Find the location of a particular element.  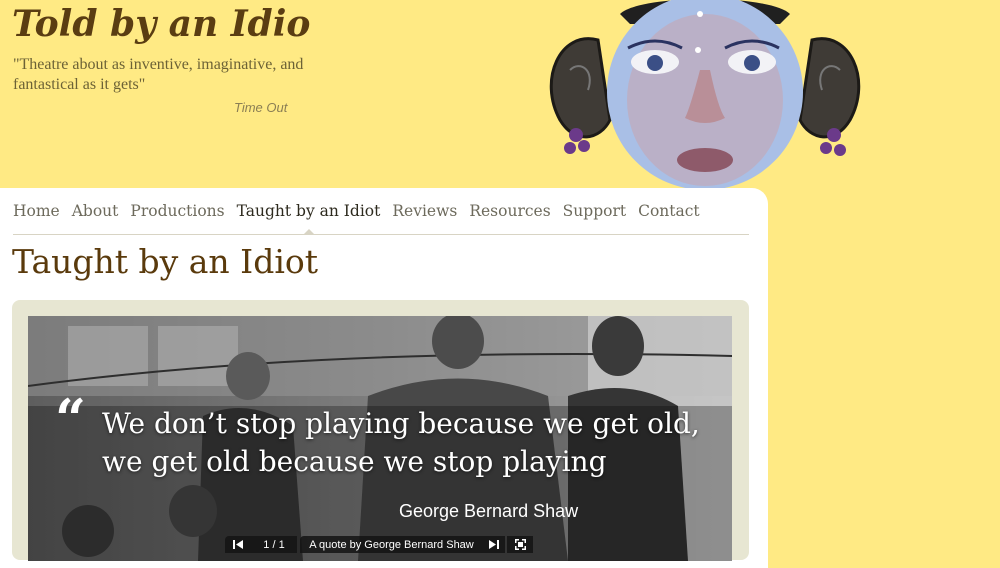

nav-item-about: About is located at coordinates (95, 211).